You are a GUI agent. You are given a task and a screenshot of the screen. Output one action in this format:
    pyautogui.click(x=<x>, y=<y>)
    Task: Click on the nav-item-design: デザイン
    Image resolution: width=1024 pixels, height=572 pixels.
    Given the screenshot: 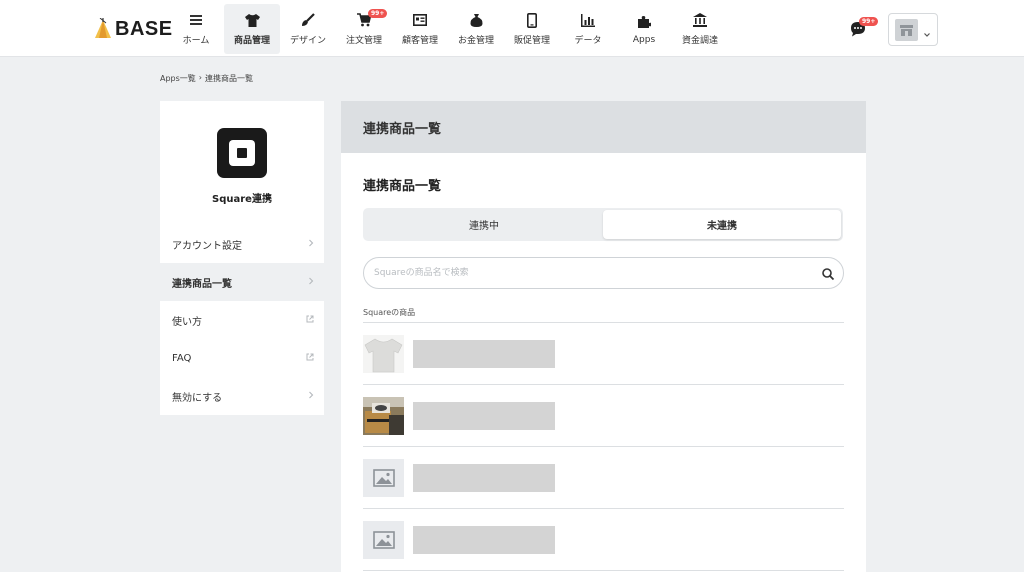 What is the action you would take?
    pyautogui.click(x=308, y=29)
    